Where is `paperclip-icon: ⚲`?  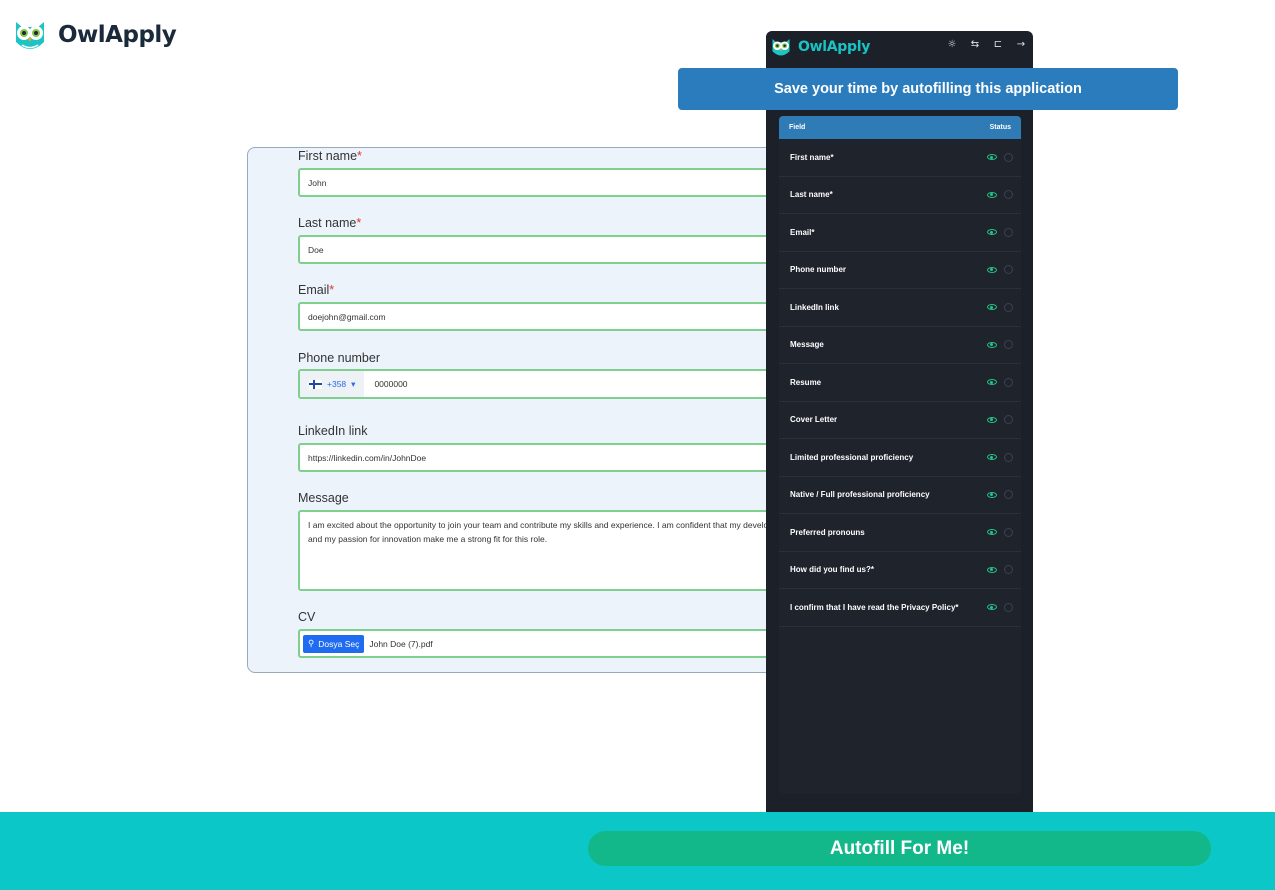 paperclip-icon: ⚲ is located at coordinates (311, 643).